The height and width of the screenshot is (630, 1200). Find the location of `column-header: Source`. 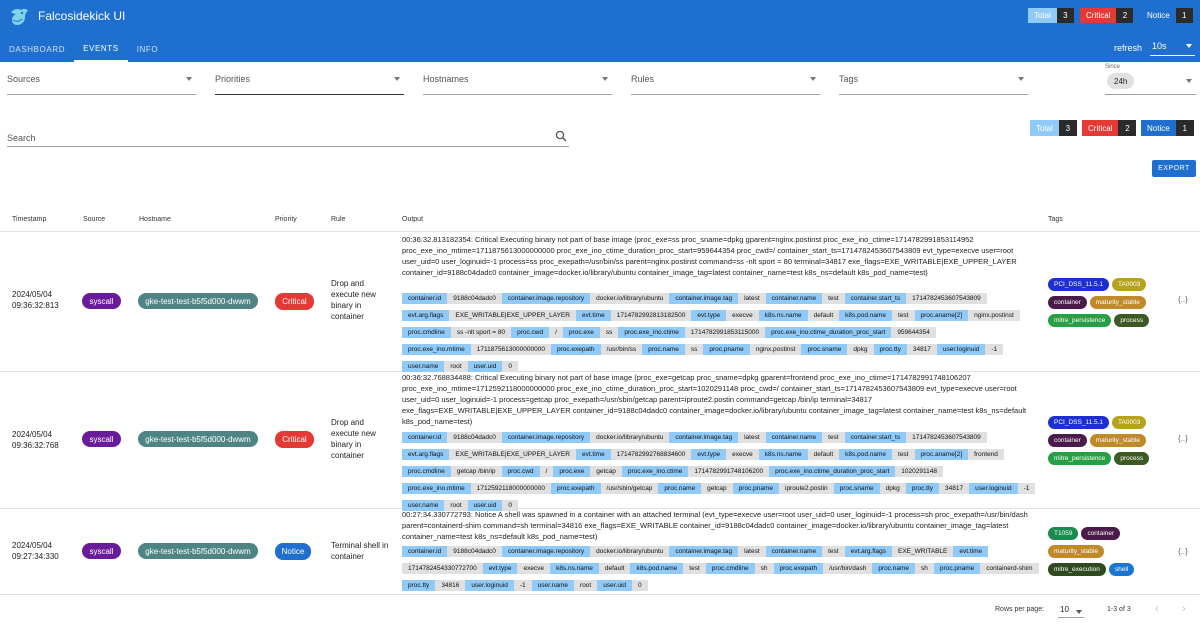

column-header: Source is located at coordinates (94, 219).